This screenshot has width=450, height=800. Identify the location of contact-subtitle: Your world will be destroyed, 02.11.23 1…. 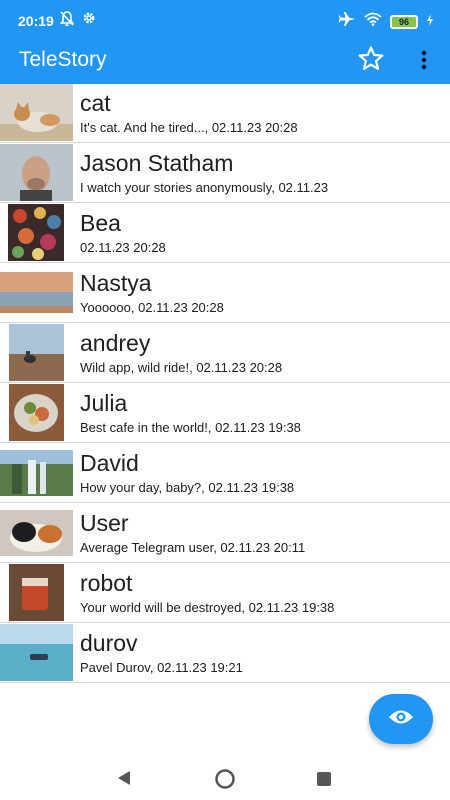
(207, 607).